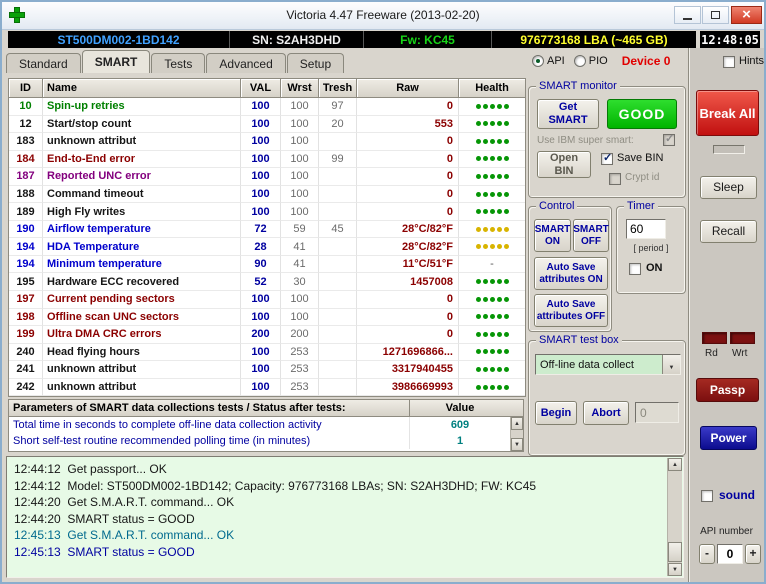 The height and width of the screenshot is (584, 766). What do you see at coordinates (538, 61) in the screenshot?
I see `api-radio` at bounding box center [538, 61].